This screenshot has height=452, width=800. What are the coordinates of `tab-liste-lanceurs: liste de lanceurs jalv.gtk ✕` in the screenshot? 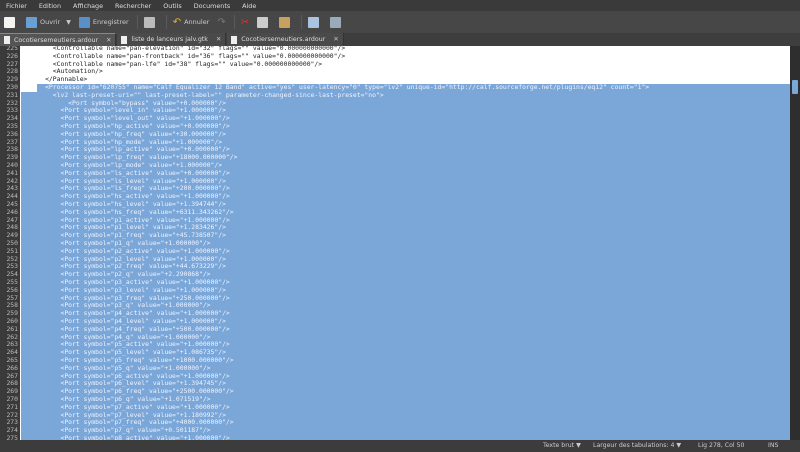 It's located at (172, 39).